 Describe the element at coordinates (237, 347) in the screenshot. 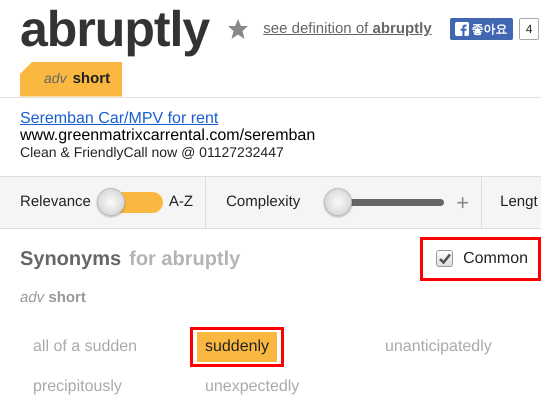

I see `synonym-link: suddenly` at that location.